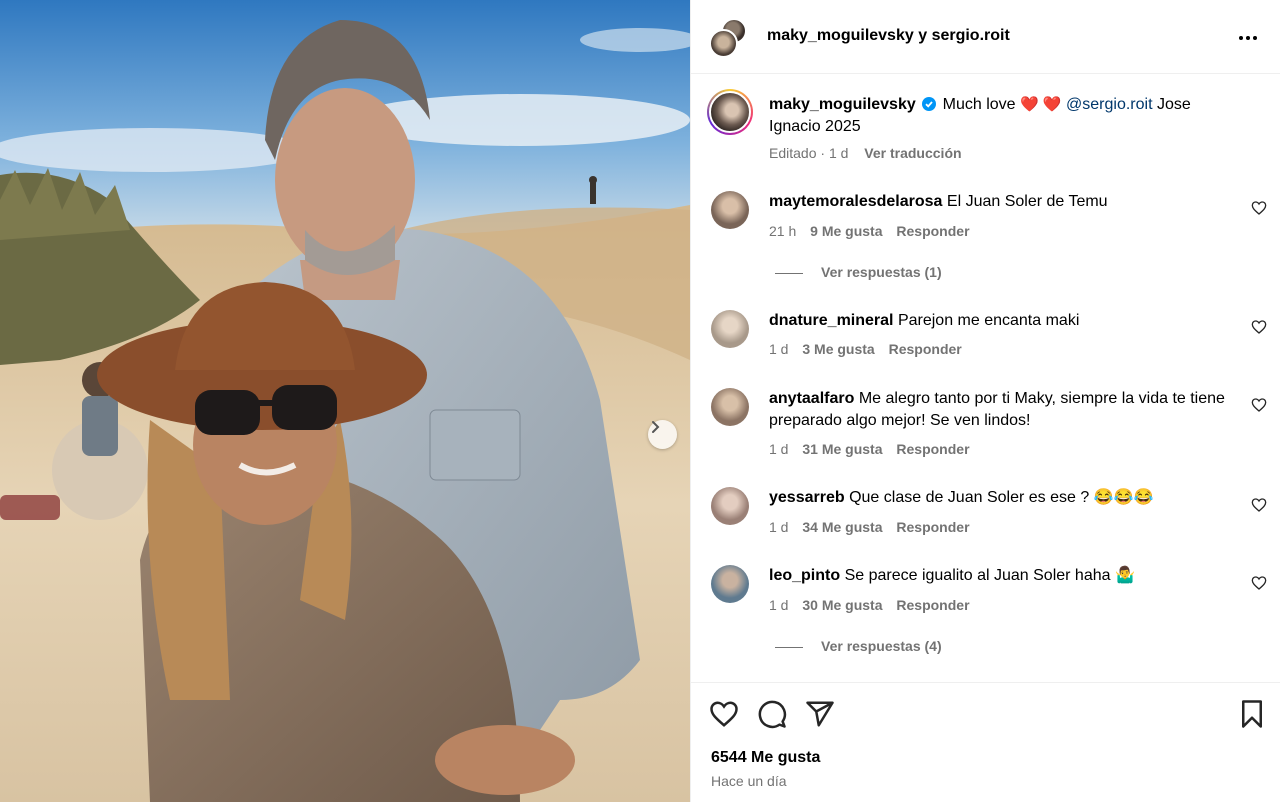  Describe the element at coordinates (842, 104) in the screenshot. I see `caption-username: maky_moguilevsky` at that location.